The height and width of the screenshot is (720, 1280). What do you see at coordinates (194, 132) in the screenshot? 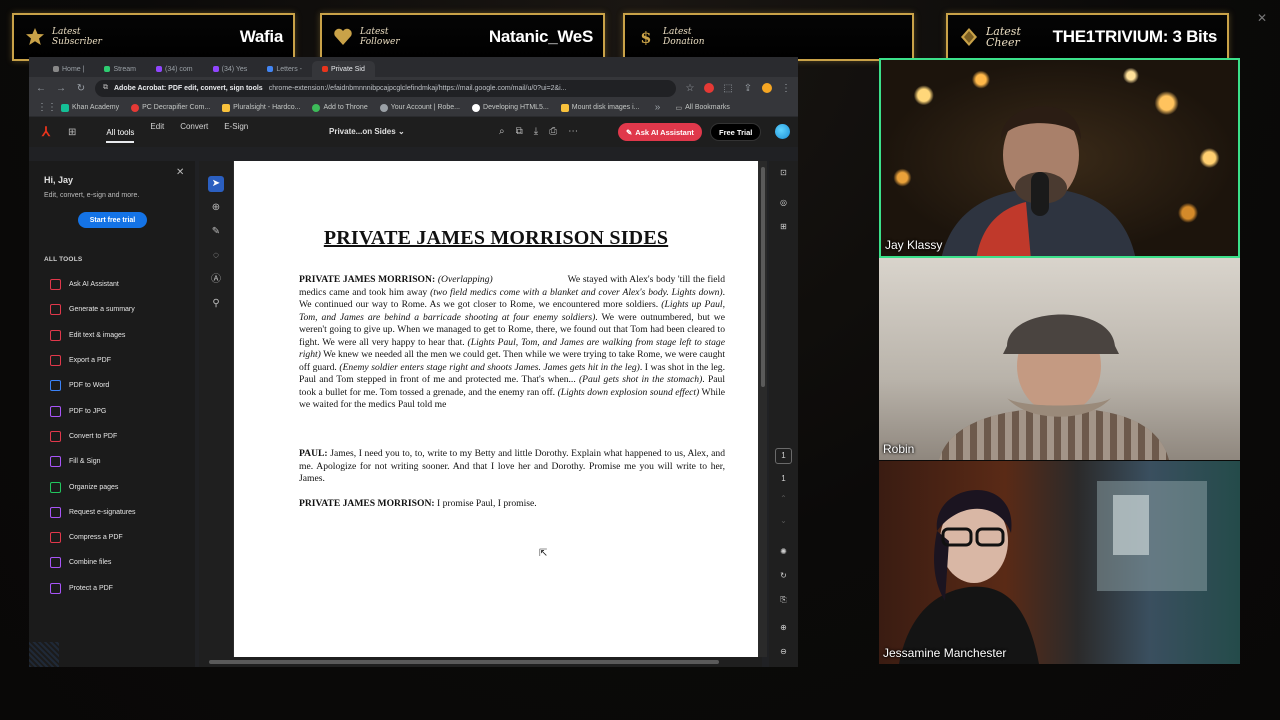
I see `menu-convert: Convert` at bounding box center [194, 132].